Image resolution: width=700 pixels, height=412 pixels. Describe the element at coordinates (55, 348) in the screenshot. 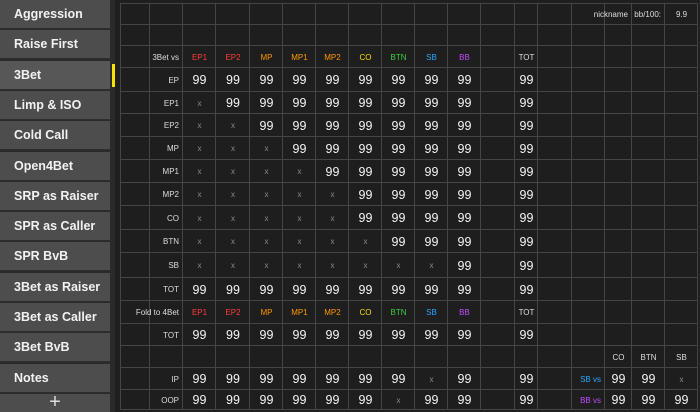

I see `sidebar-item-3bet-bvb: 3Bet BvB` at that location.